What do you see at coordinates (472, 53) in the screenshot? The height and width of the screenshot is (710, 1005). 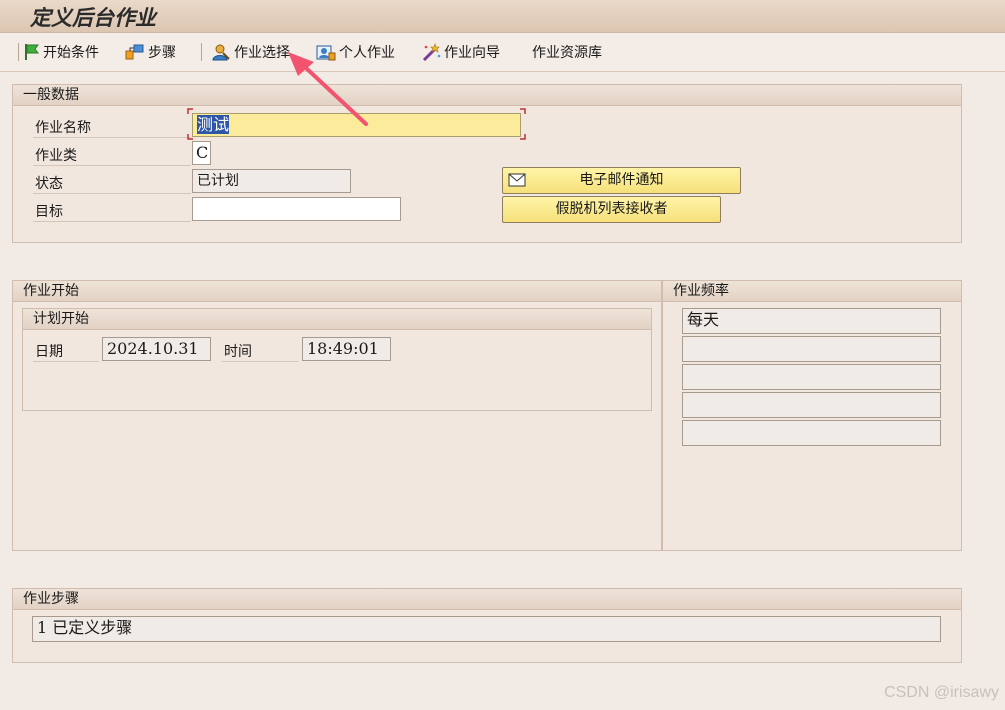 I see `job-wizard-label: 作业向导` at bounding box center [472, 53].